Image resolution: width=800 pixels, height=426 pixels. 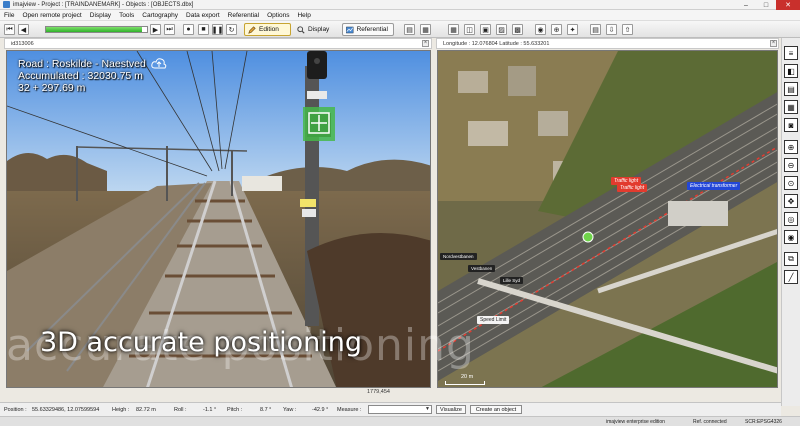 I want to click on edition-label: Edition, so click(x=269, y=29).